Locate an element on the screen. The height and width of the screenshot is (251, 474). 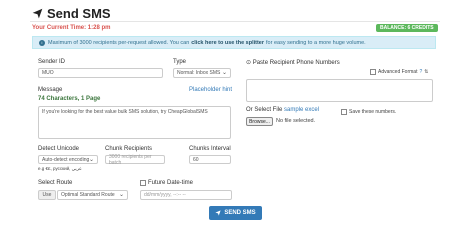
type-select-value: Normal: Inbox SMS is located at coordinates (199, 73).